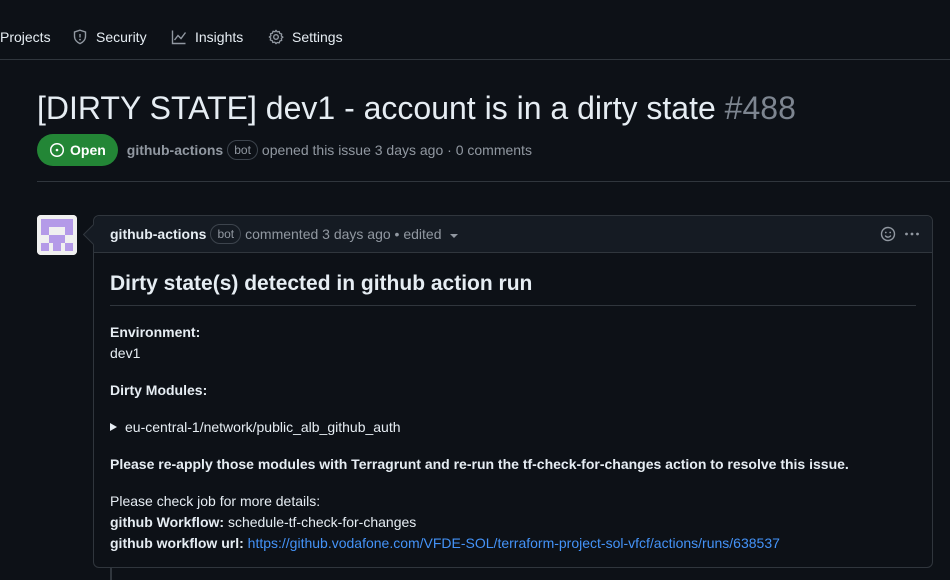  What do you see at coordinates (276, 37) in the screenshot?
I see `gear-icon` at bounding box center [276, 37].